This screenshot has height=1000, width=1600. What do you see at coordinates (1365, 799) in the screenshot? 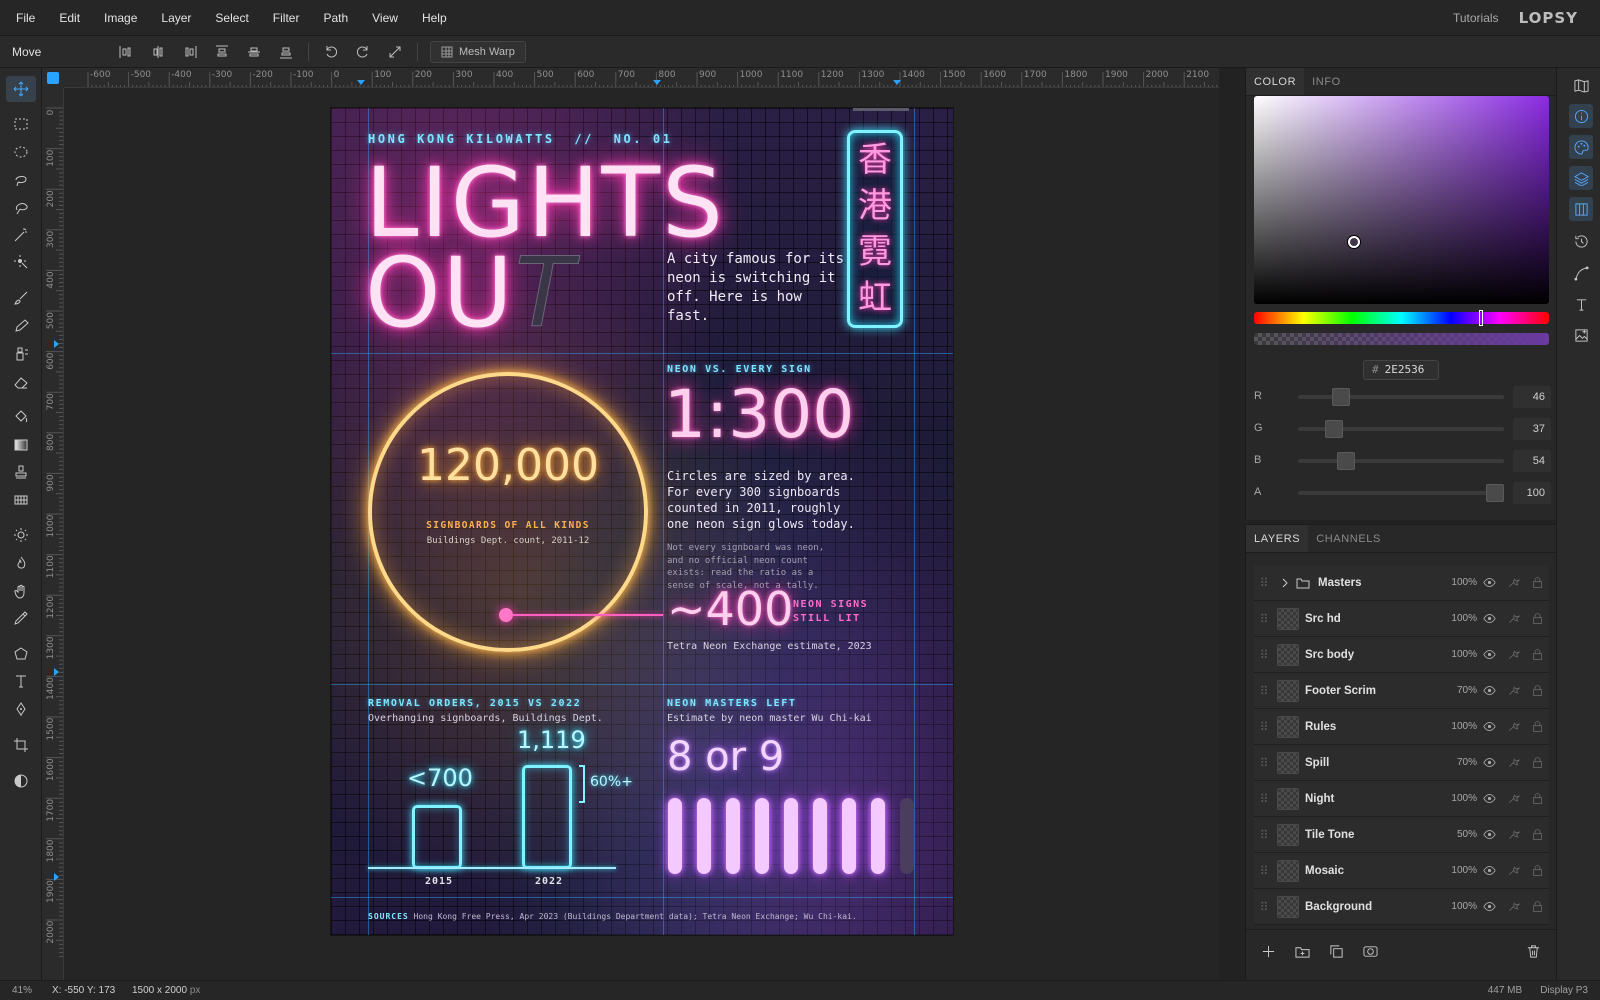
I see `layer-name: Night` at bounding box center [1365, 799].